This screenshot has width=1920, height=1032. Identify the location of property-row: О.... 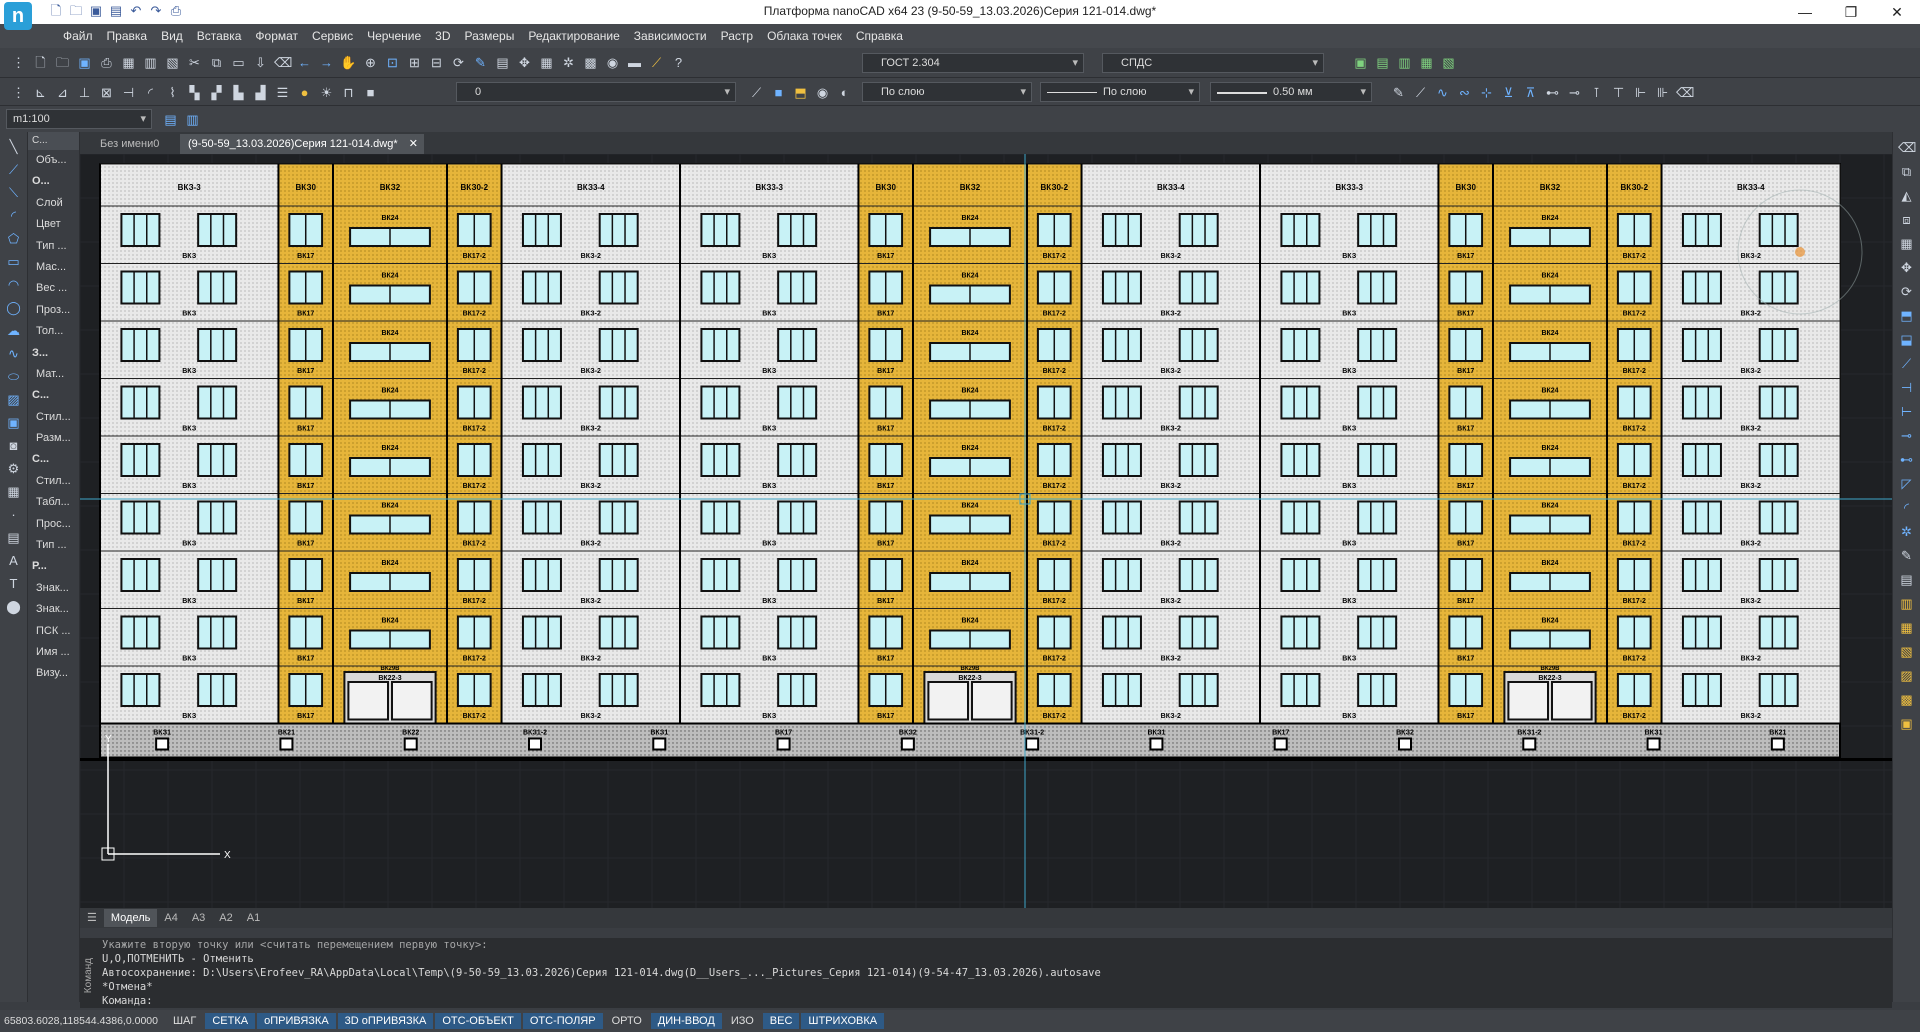
(53, 181).